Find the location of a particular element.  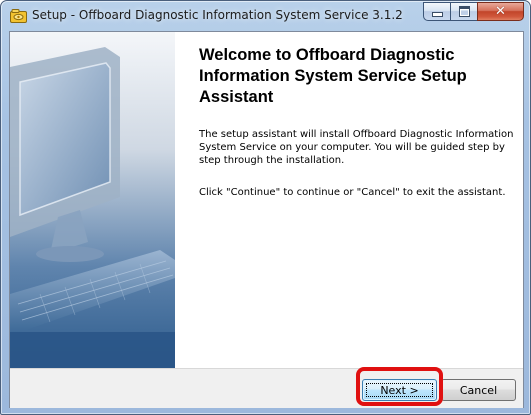

wizard-footer: Next > Cancel is located at coordinates (266, 387).